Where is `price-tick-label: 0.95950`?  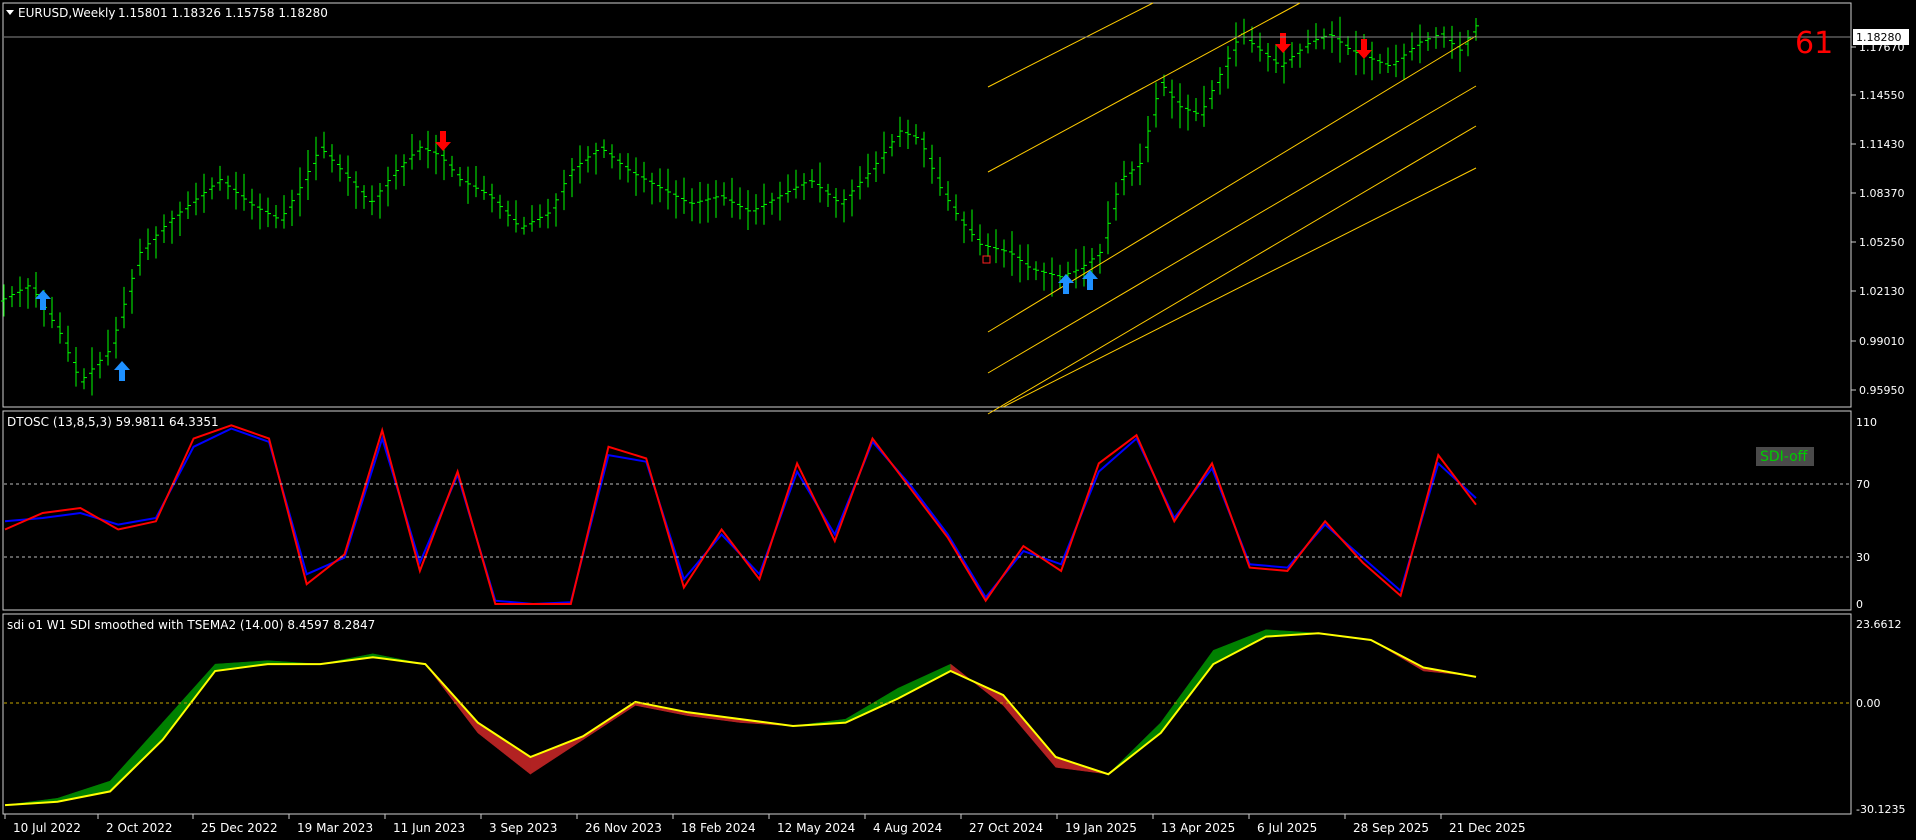 price-tick-label: 0.95950 is located at coordinates (1882, 390).